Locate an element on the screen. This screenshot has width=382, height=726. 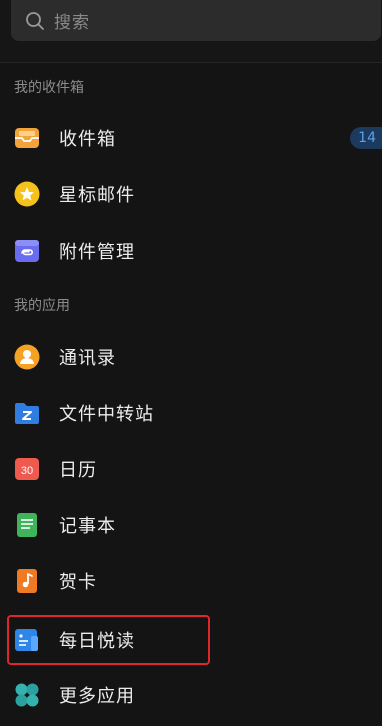
contacts-icon is located at coordinates (27, 357).